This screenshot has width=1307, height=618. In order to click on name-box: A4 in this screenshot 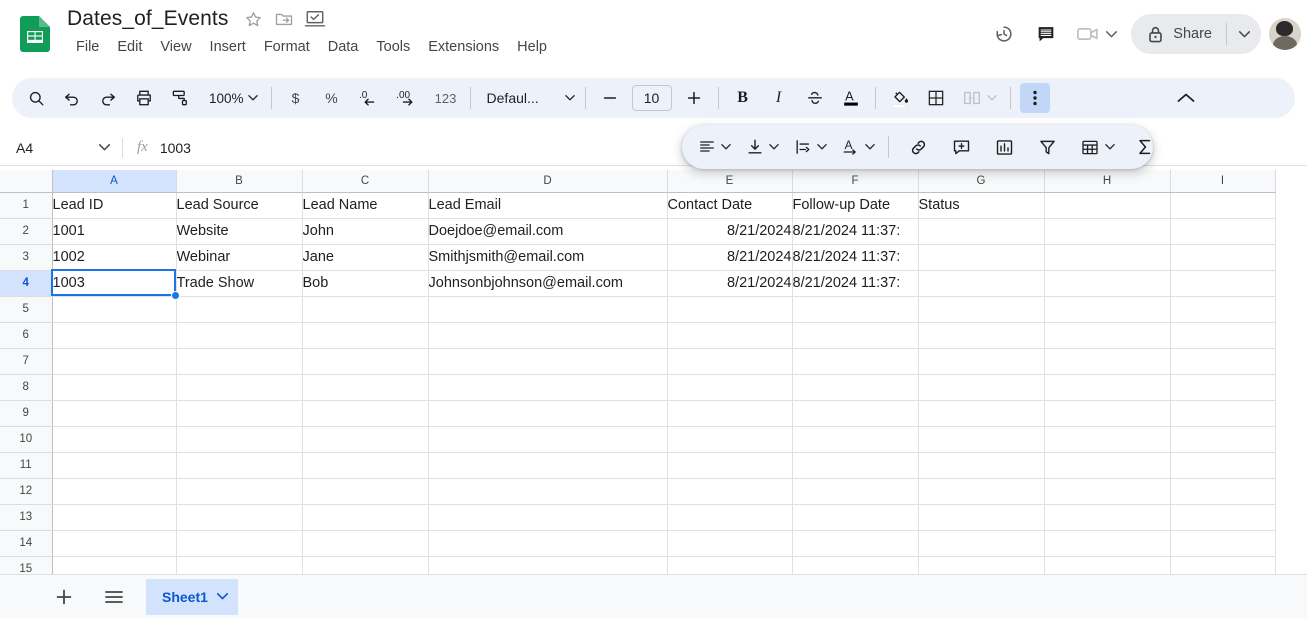, I will do `click(63, 148)`.